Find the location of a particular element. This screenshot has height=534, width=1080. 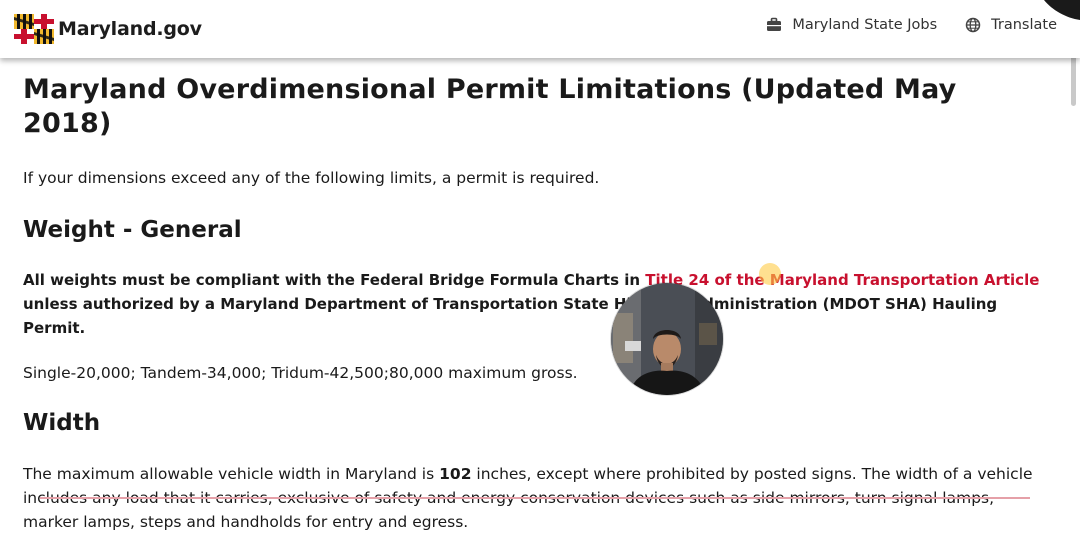

vertical-scrollbar is located at coordinates (1074, 267).